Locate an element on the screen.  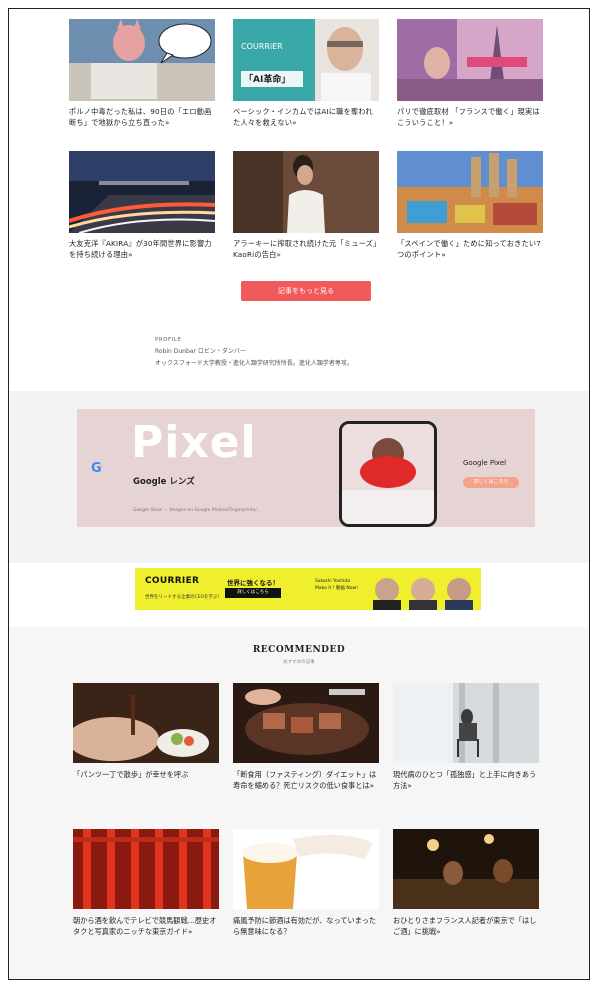
recommended-caption: 現代病のひとつ「孤独感」と上手に向きあう方法» is located at coordinates (465, 780).